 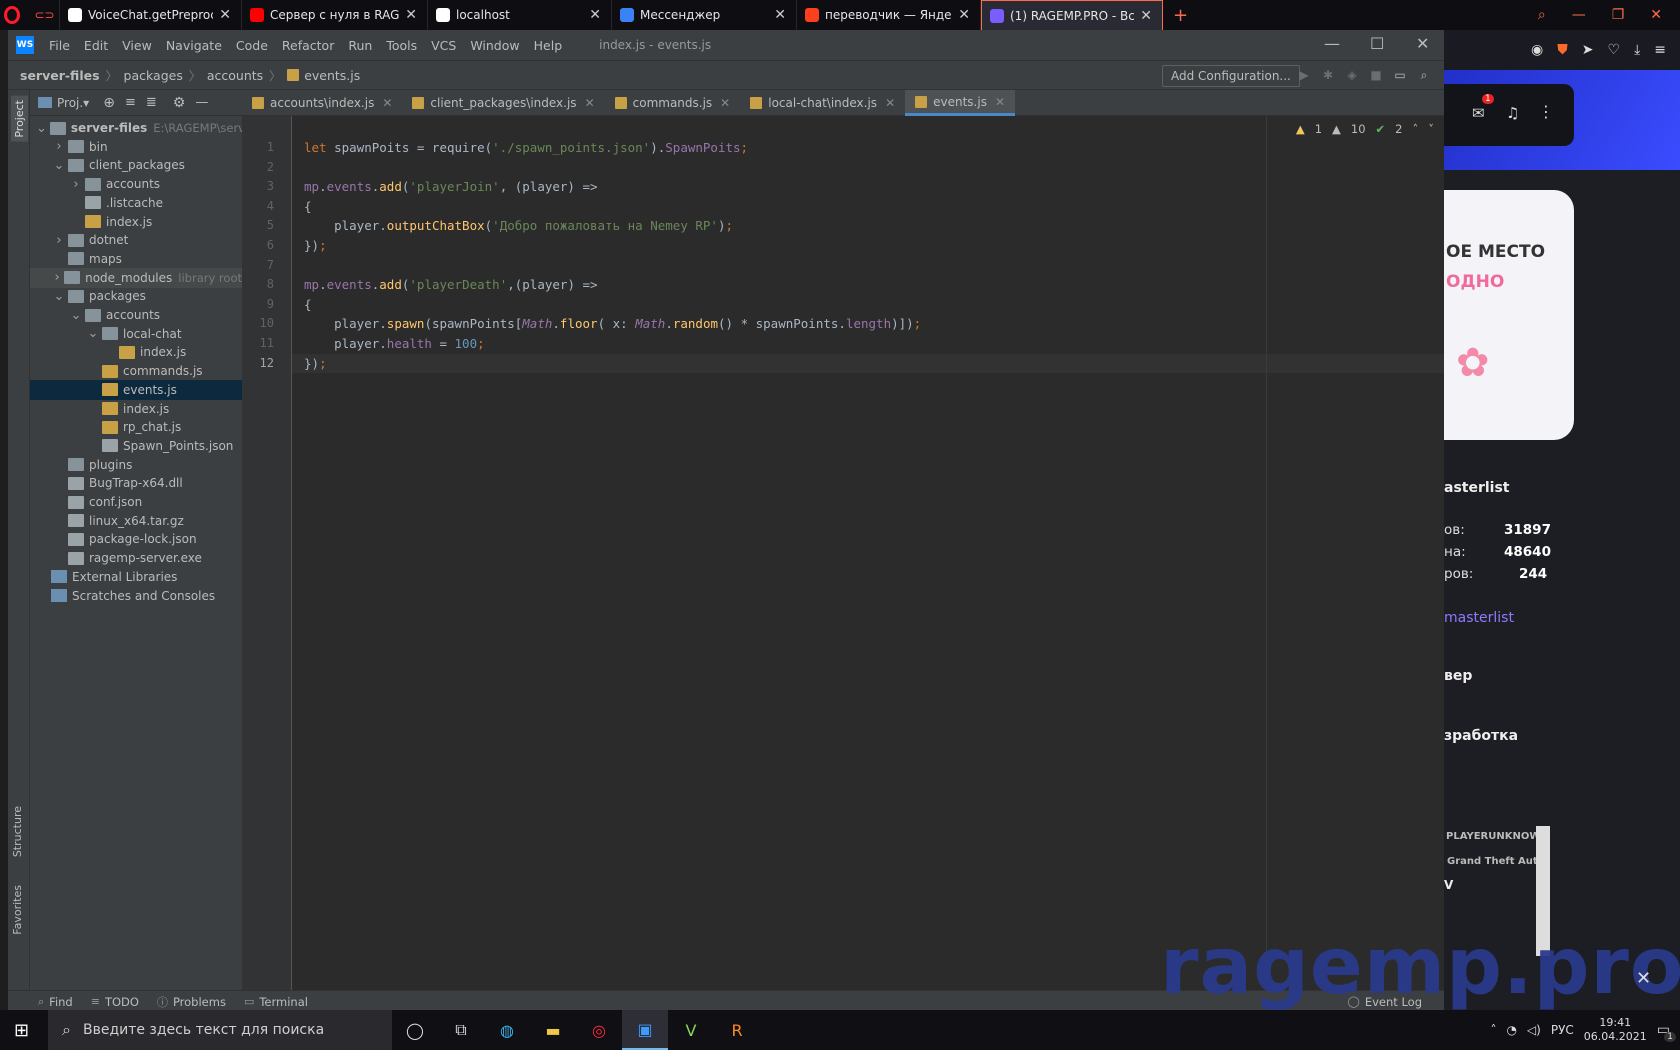 I want to click on download-icon: ⤓, so click(x=1637, y=50).